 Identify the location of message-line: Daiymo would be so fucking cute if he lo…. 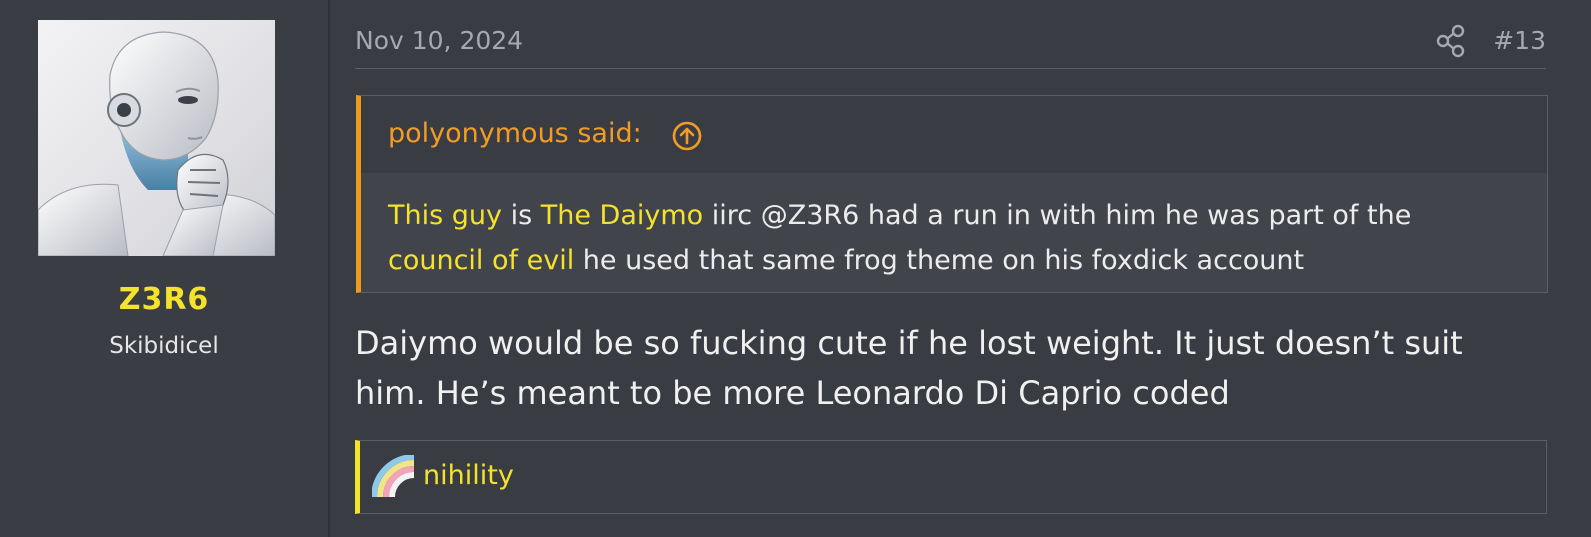
(909, 343).